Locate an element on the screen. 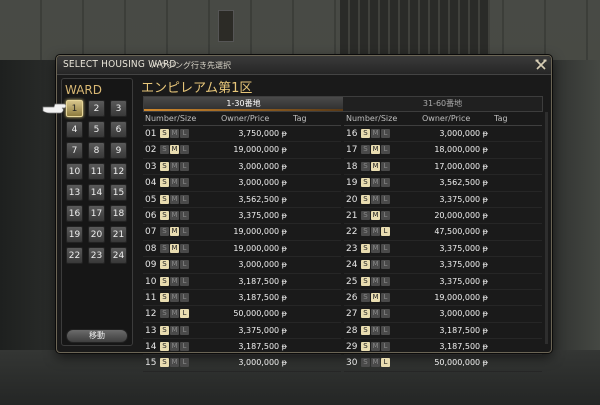  window-titlebar: SELECT HOUSING WARD ハウジング行き先選択 is located at coordinates (304, 65).